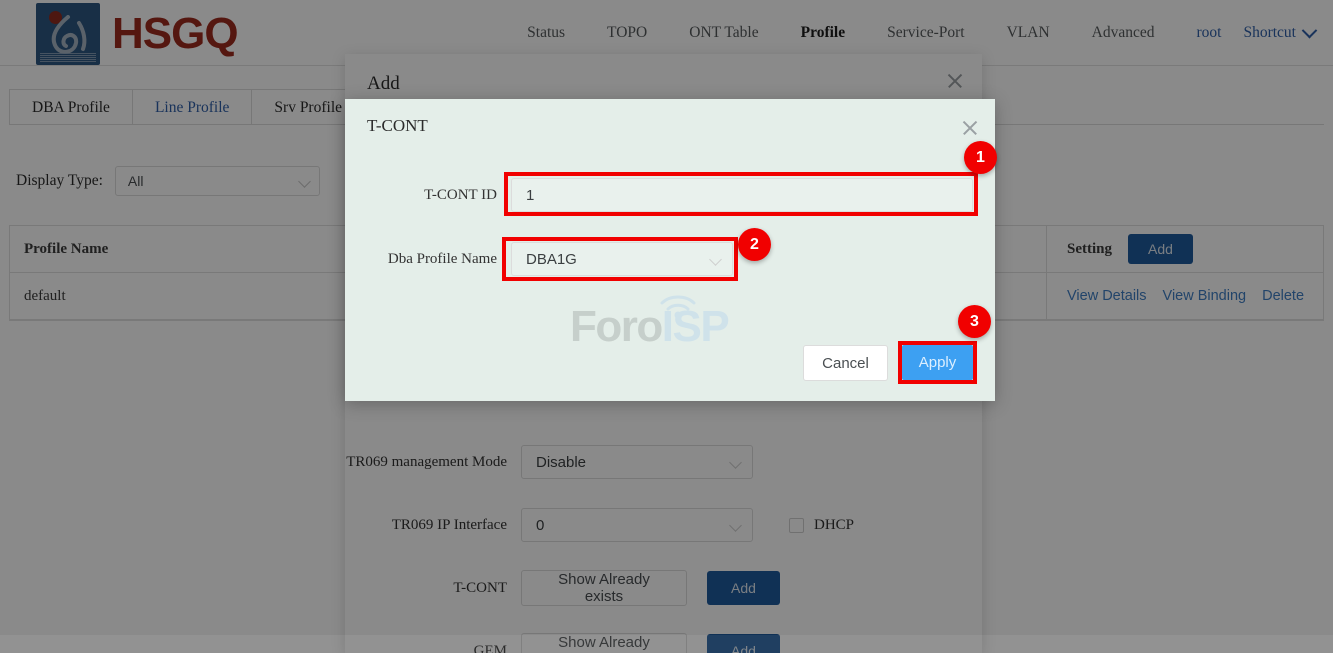  I want to click on field-label: T-CONT ID, so click(460, 194).